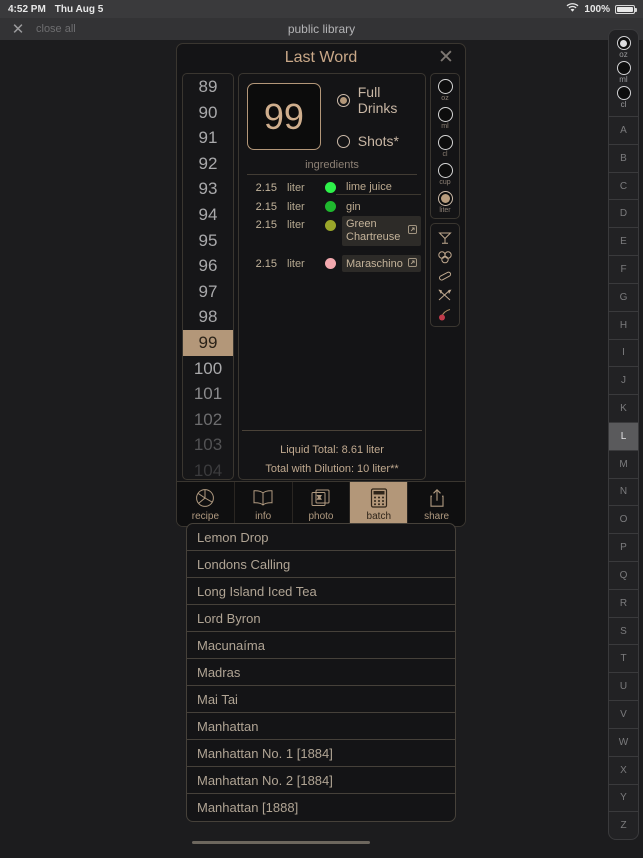 Image resolution: width=643 pixels, height=858 pixels. Describe the element at coordinates (623, 48) in the screenshot. I see `index-unit-oz: oz` at that location.